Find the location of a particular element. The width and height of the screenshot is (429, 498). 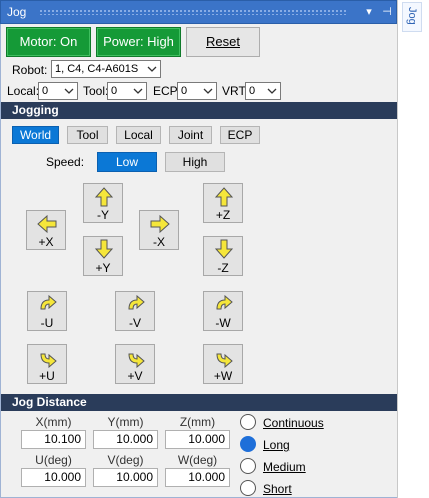

x-distance-label: X(mm) is located at coordinates (53, 422).